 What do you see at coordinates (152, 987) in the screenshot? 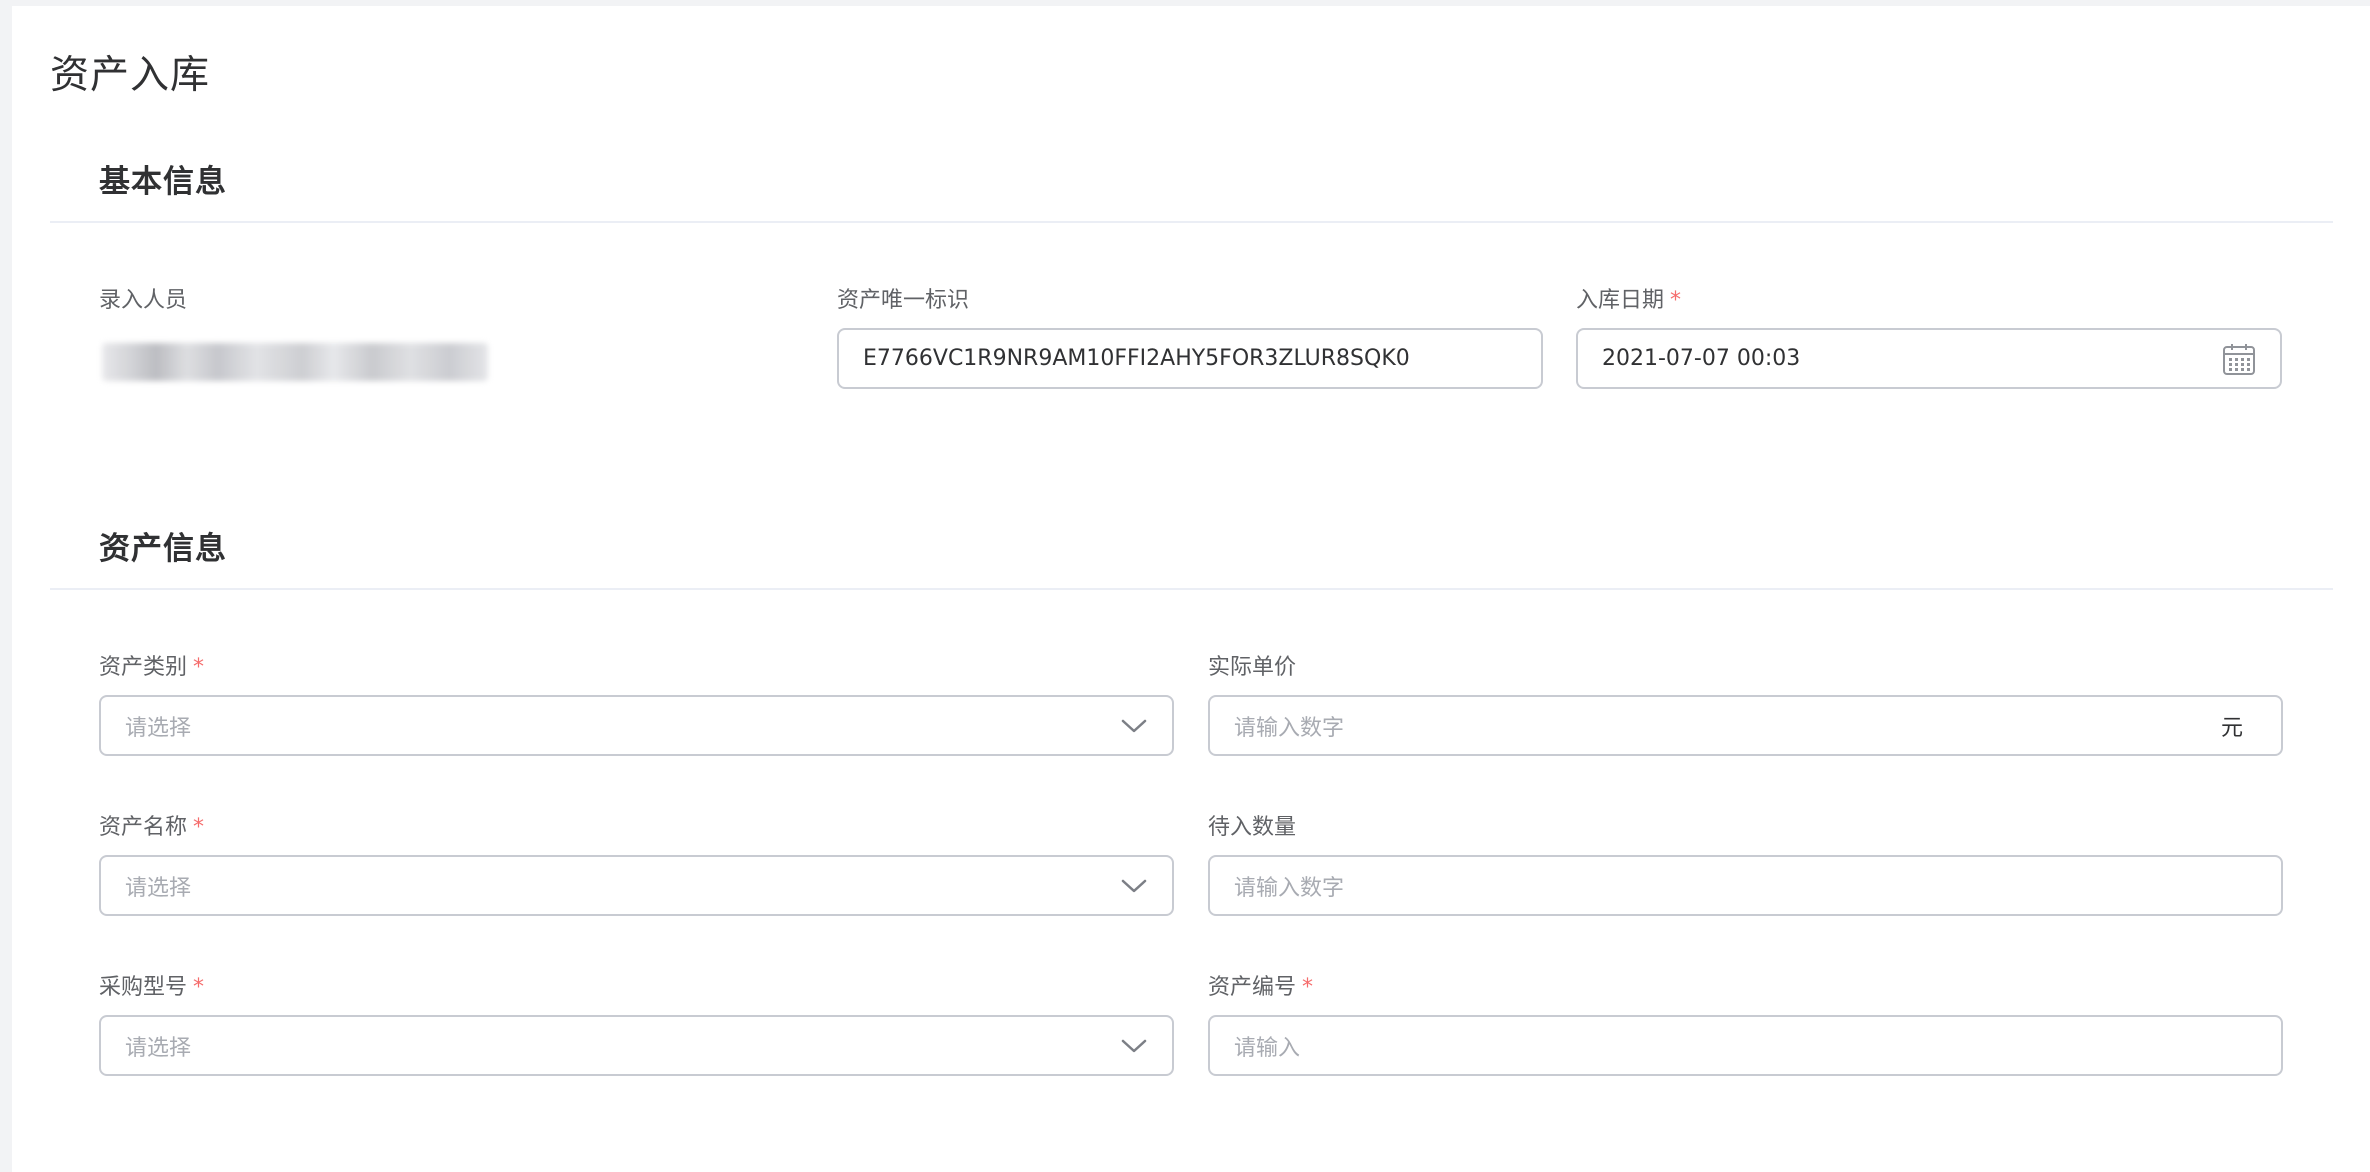
I see `purchase-model-label: 采购型号 *` at bounding box center [152, 987].